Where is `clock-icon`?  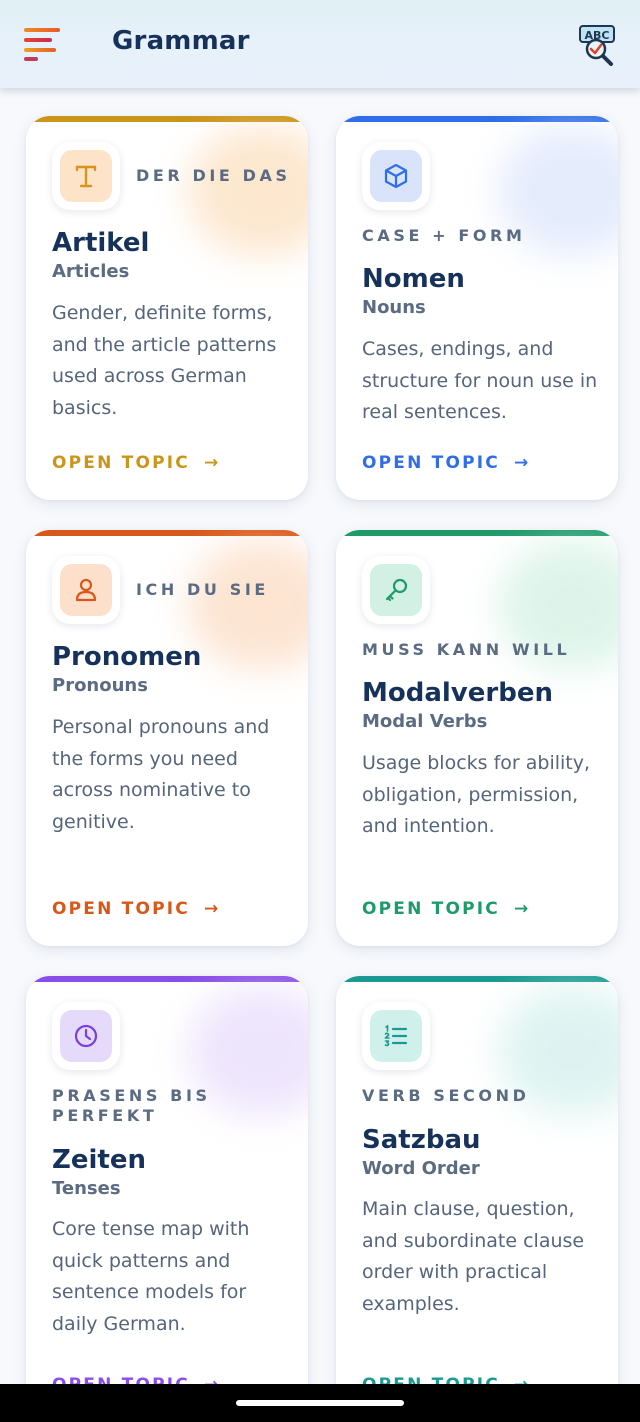 clock-icon is located at coordinates (86, 1036).